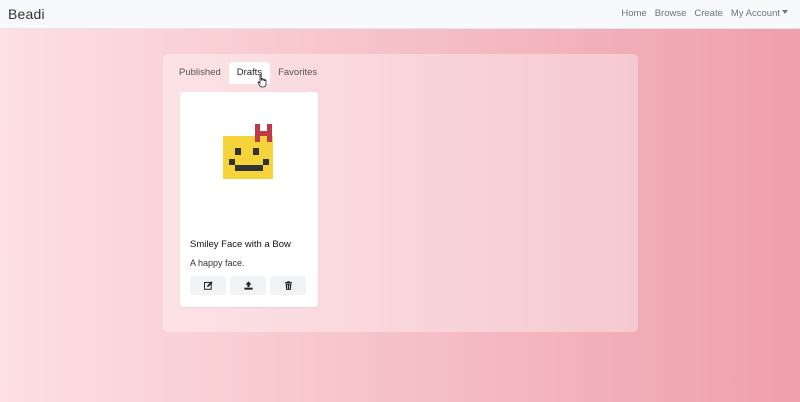 This screenshot has width=800, height=402. What do you see at coordinates (248, 157) in the screenshot?
I see `face-shape` at bounding box center [248, 157].